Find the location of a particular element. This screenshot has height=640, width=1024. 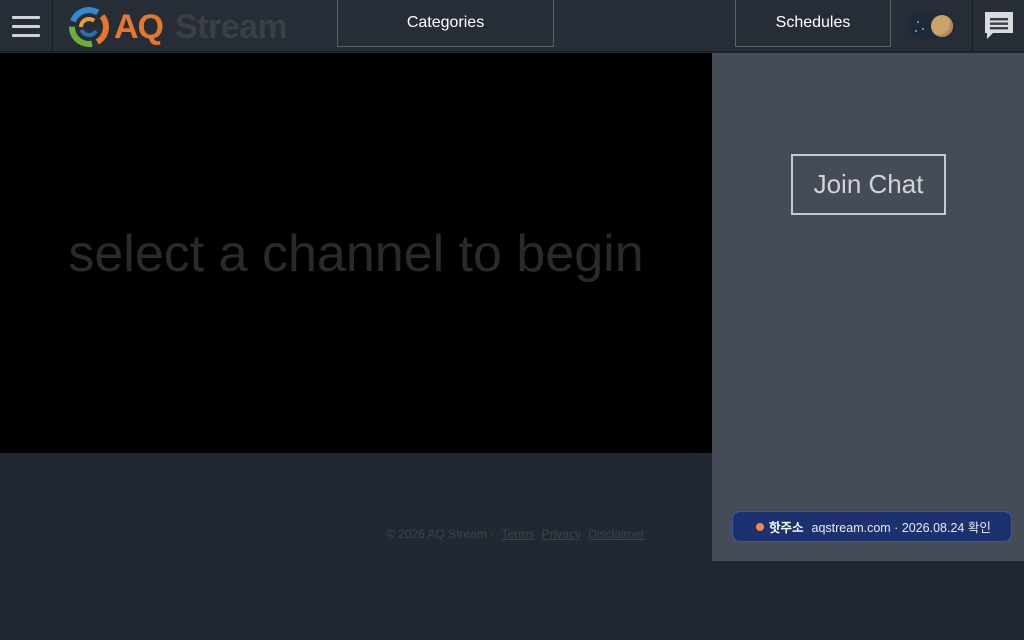

swirl-logo-icon is located at coordinates (89, 27).